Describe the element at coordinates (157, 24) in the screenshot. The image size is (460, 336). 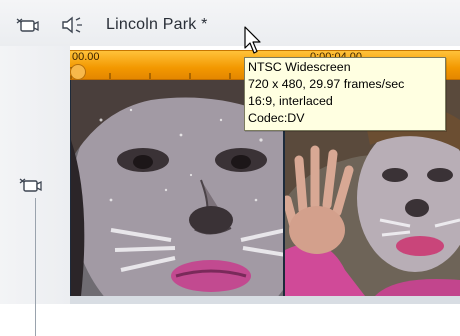
I see `project-title: Lincoln Park *` at that location.